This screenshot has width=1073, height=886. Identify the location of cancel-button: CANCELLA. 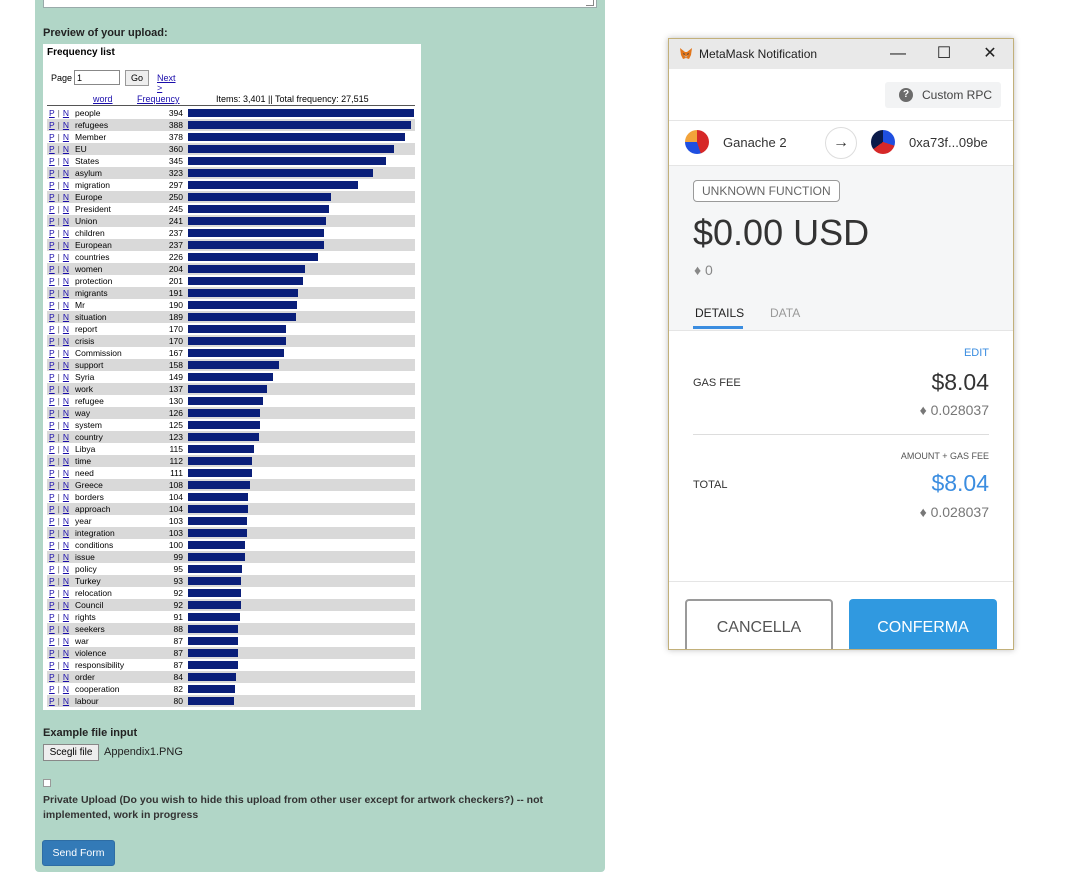
(759, 624).